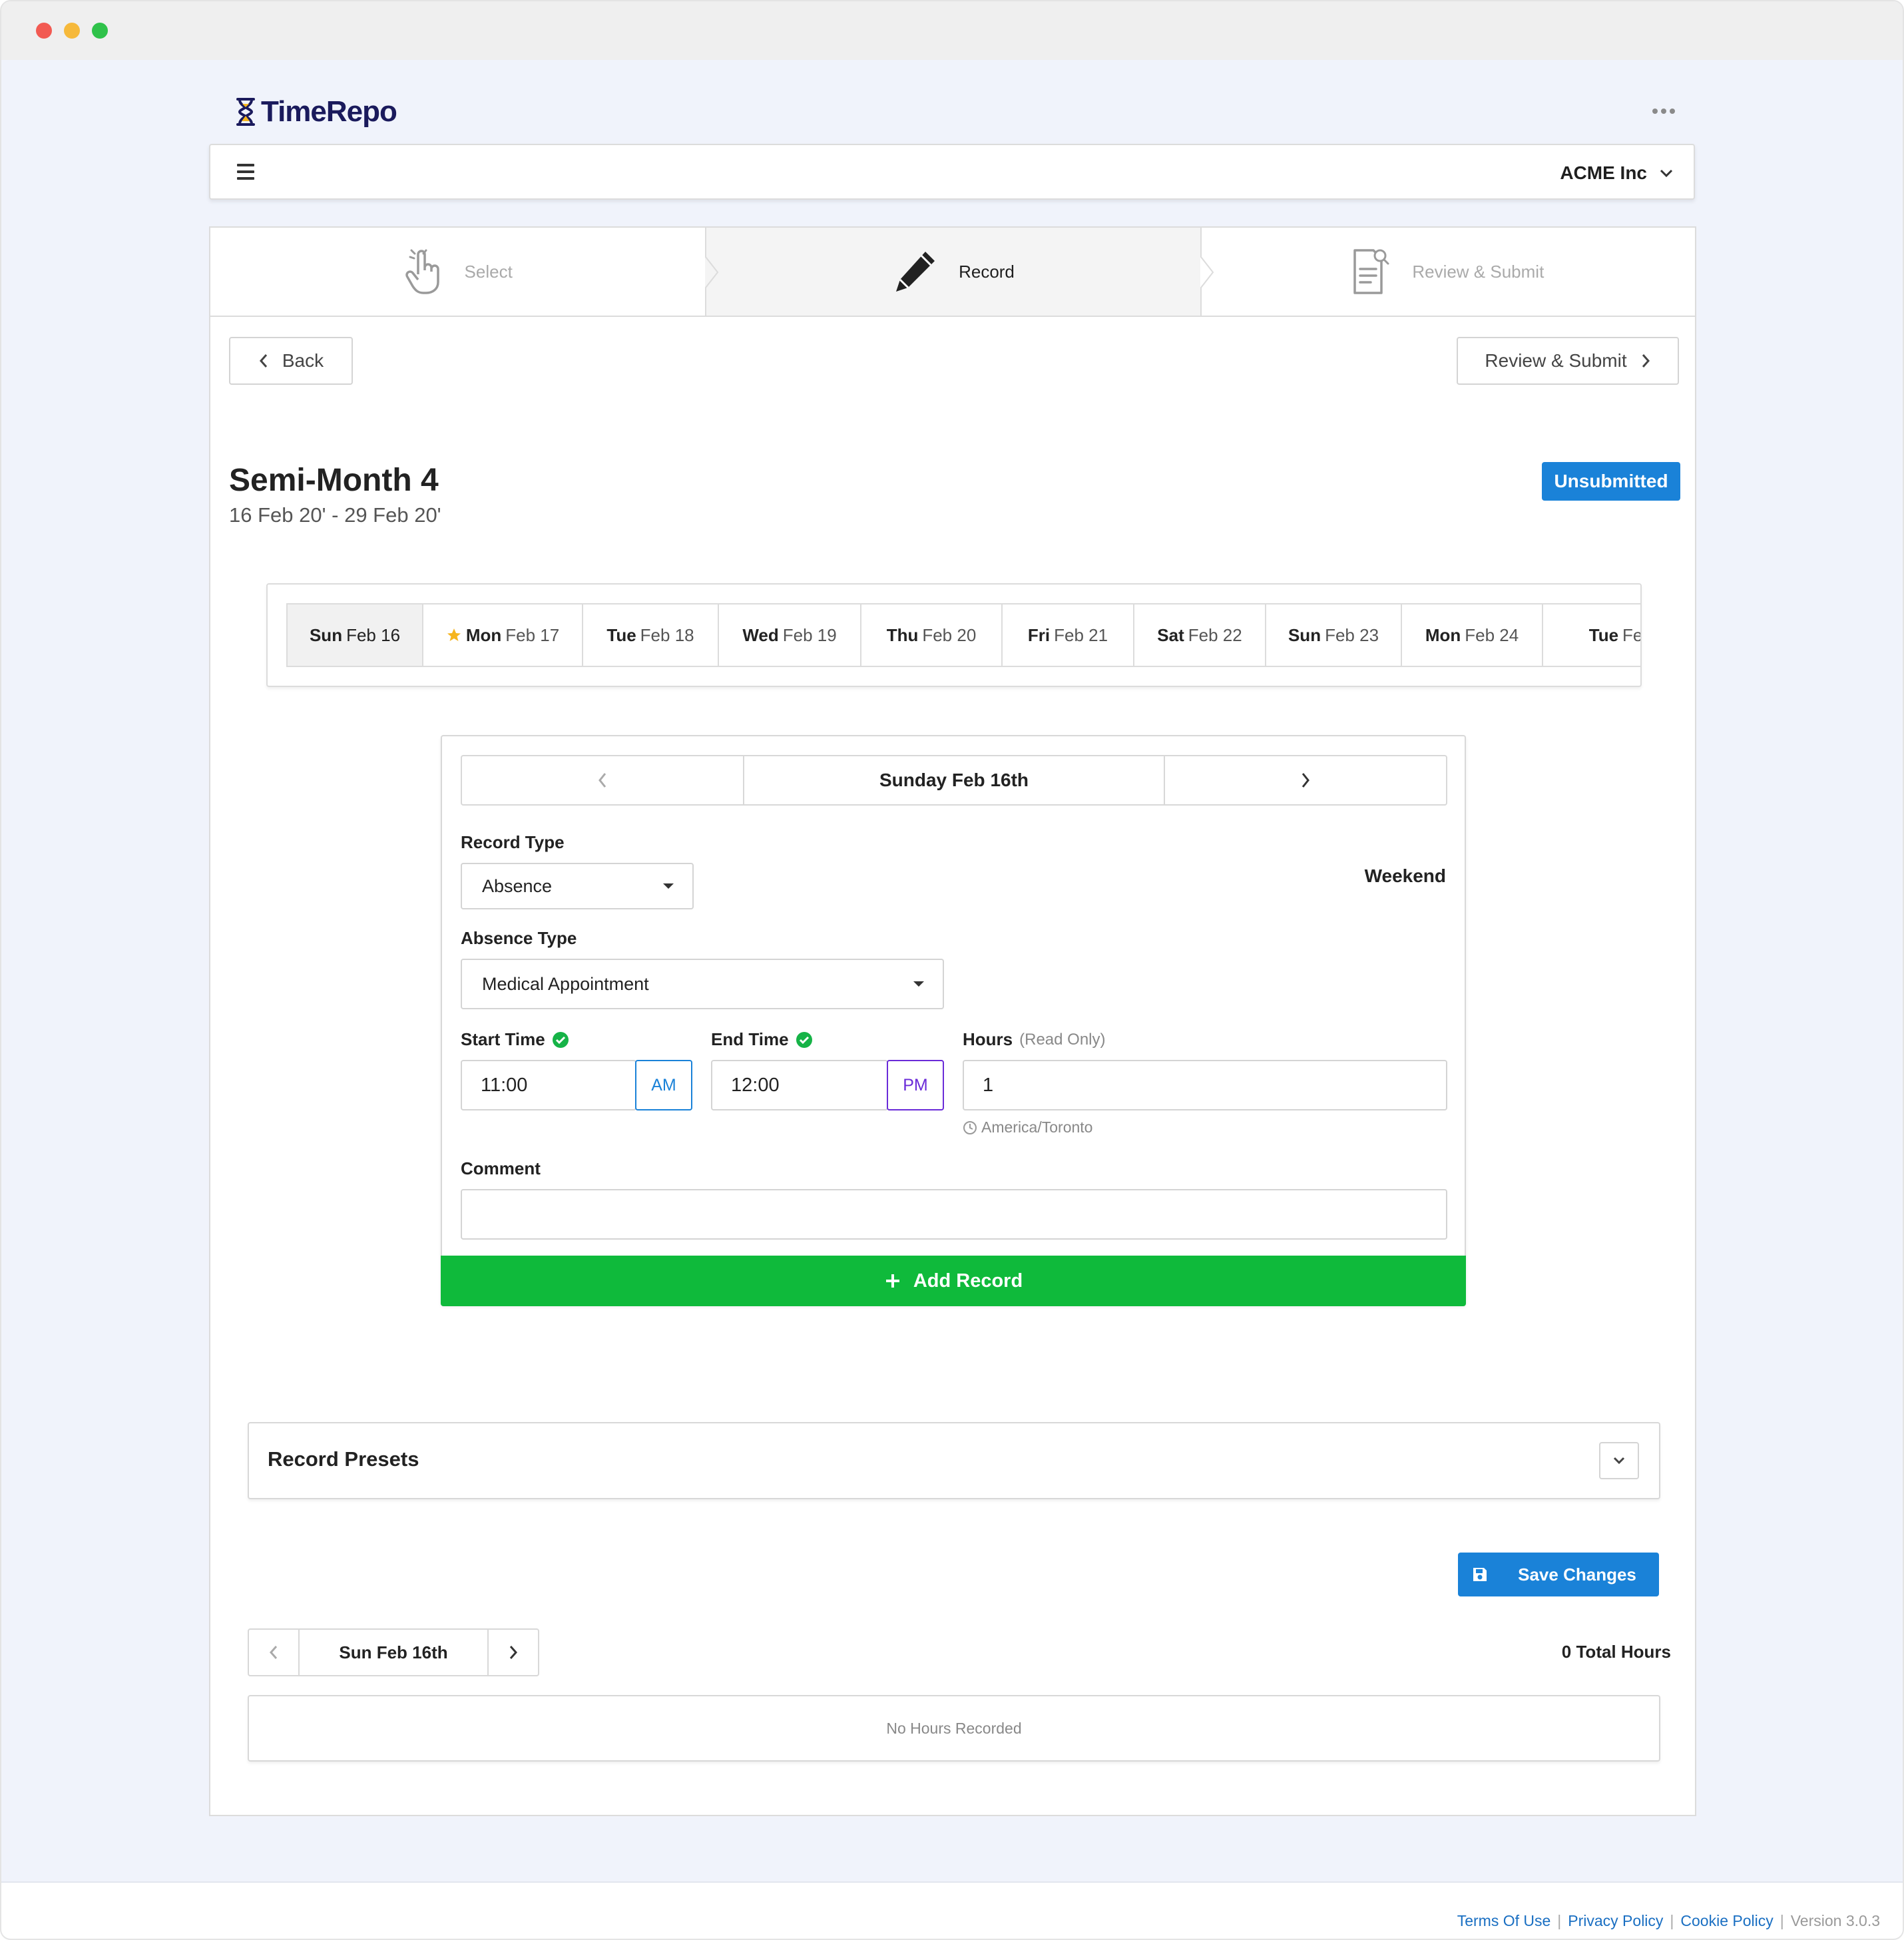 The height and width of the screenshot is (1940, 1904). Describe the element at coordinates (503, 635) in the screenshot. I see `day-tab-mon-feb-17: Mon Feb 17` at that location.